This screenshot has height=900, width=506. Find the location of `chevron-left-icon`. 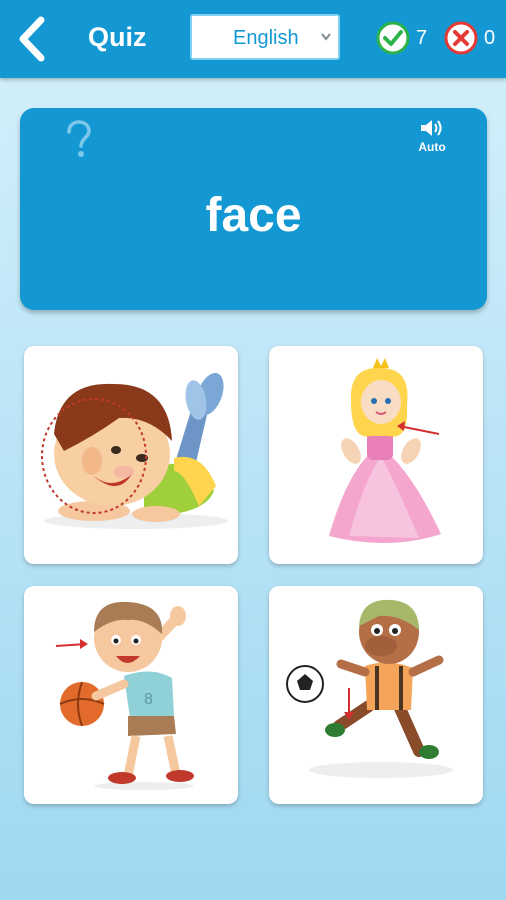

chevron-left-icon is located at coordinates (32, 39).